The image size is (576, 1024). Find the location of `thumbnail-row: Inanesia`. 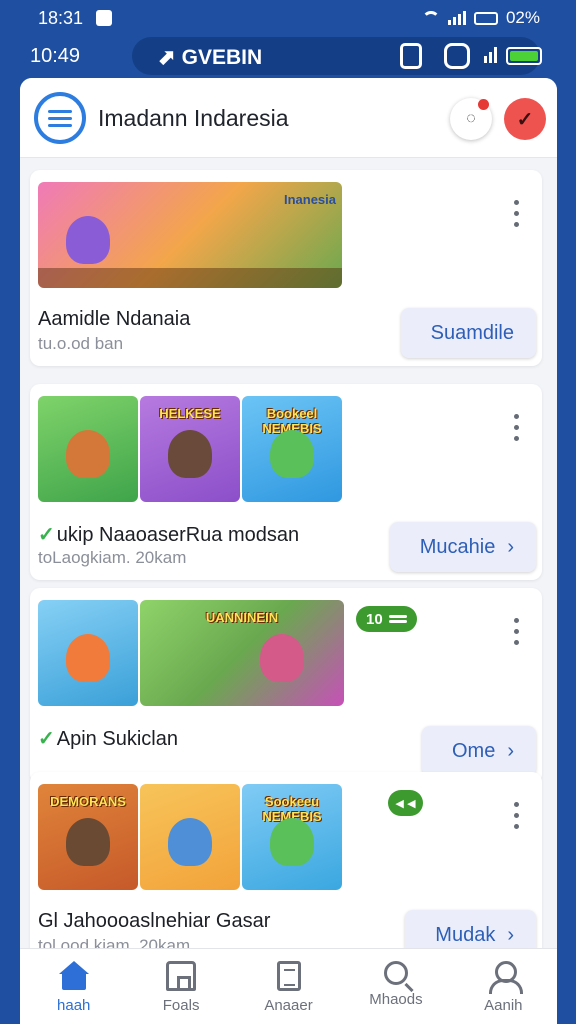

thumbnail-row: Inanesia is located at coordinates (190, 235).